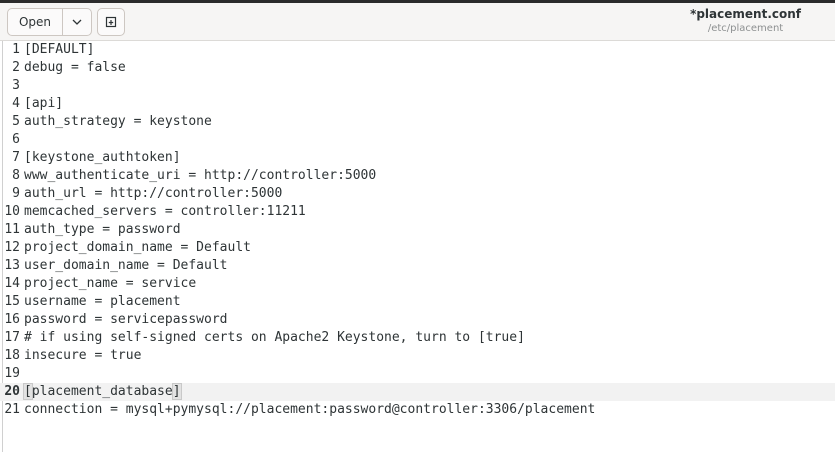 Image resolution: width=835 pixels, height=452 pixels. Describe the element at coordinates (41, 104) in the screenshot. I see `line-text: [api]` at that location.